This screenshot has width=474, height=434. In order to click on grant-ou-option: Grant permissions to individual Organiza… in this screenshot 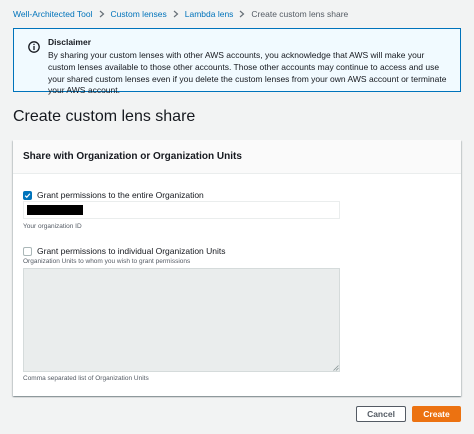, I will do `click(124, 251)`.